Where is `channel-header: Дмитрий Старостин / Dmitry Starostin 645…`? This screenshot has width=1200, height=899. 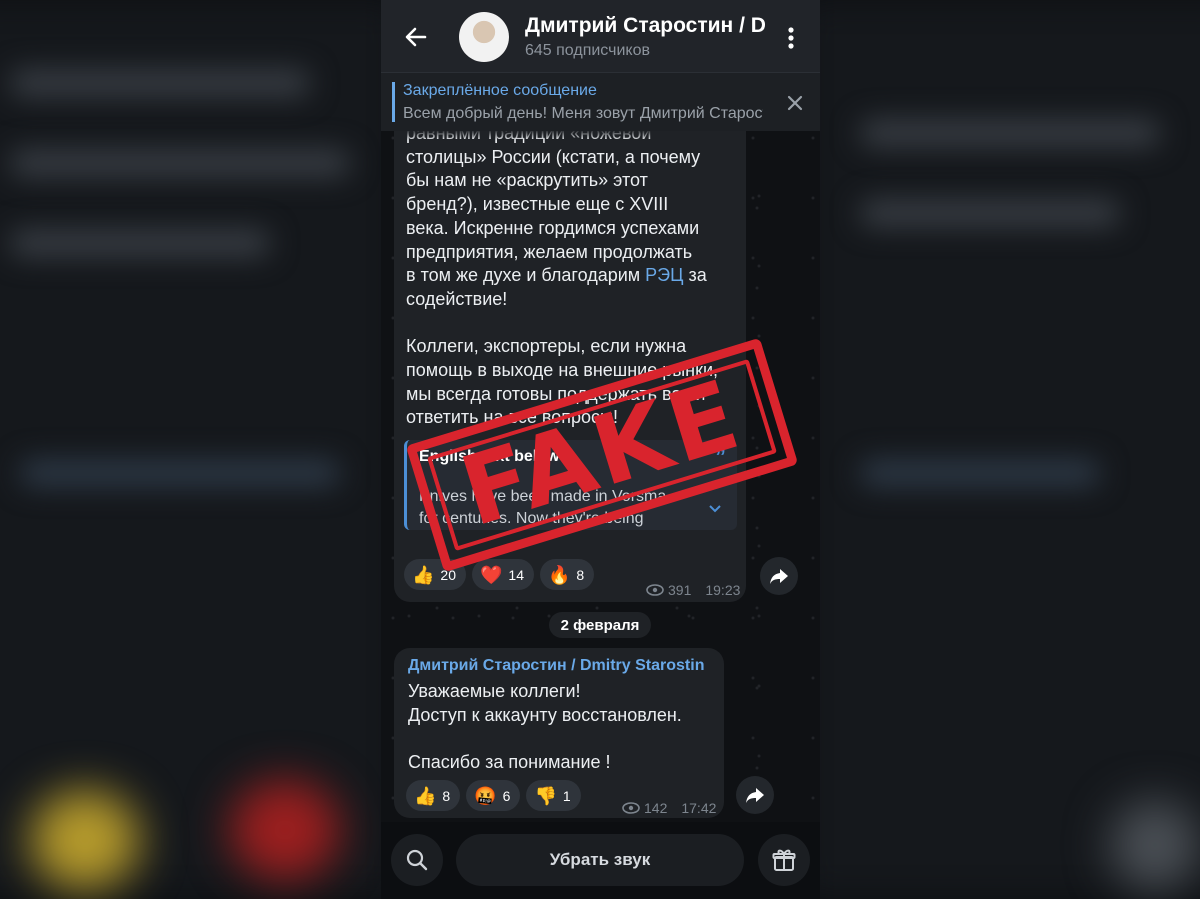 channel-header: Дмитрий Старостин / Dmitry Starostin 645… is located at coordinates (600, 36).